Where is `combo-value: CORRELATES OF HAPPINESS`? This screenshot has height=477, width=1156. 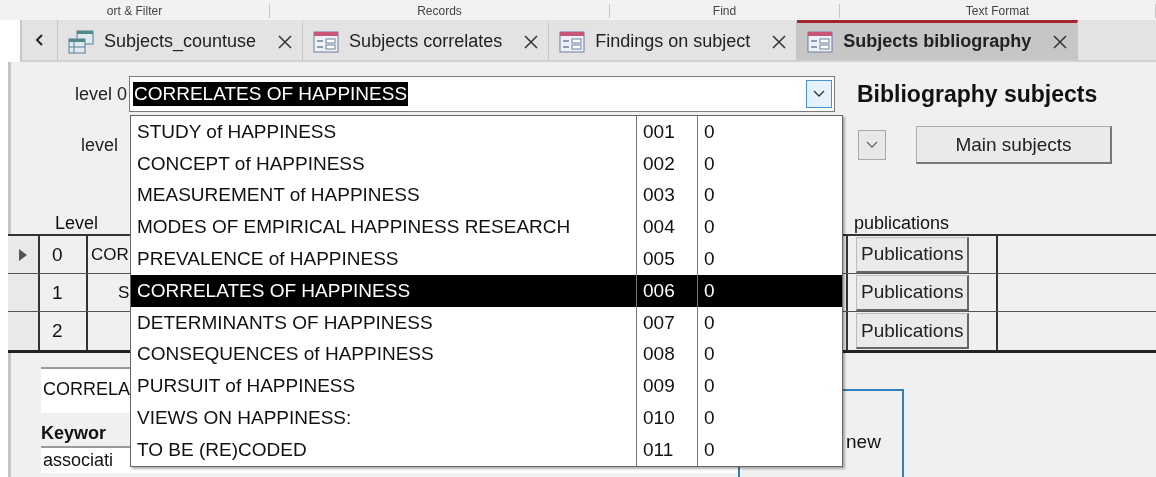
combo-value: CORRELATES OF HAPPINESS is located at coordinates (271, 94).